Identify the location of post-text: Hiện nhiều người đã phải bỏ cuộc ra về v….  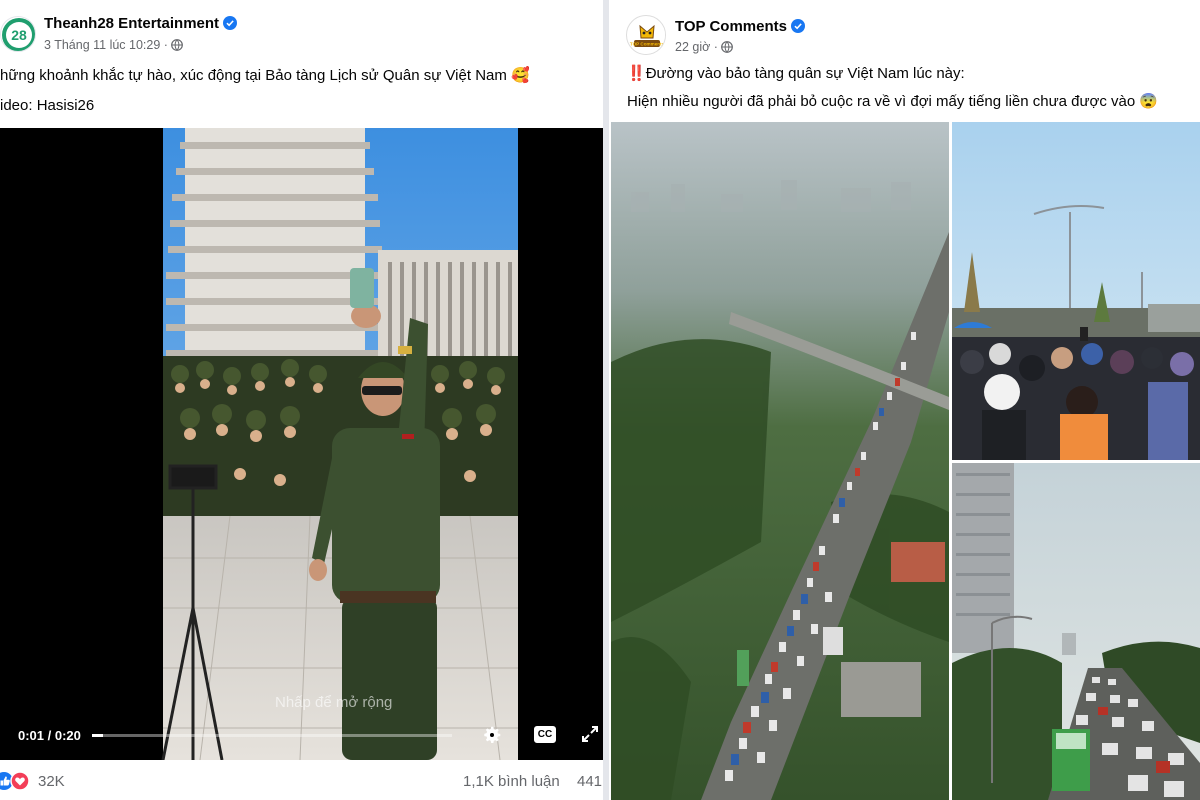
(881, 101).